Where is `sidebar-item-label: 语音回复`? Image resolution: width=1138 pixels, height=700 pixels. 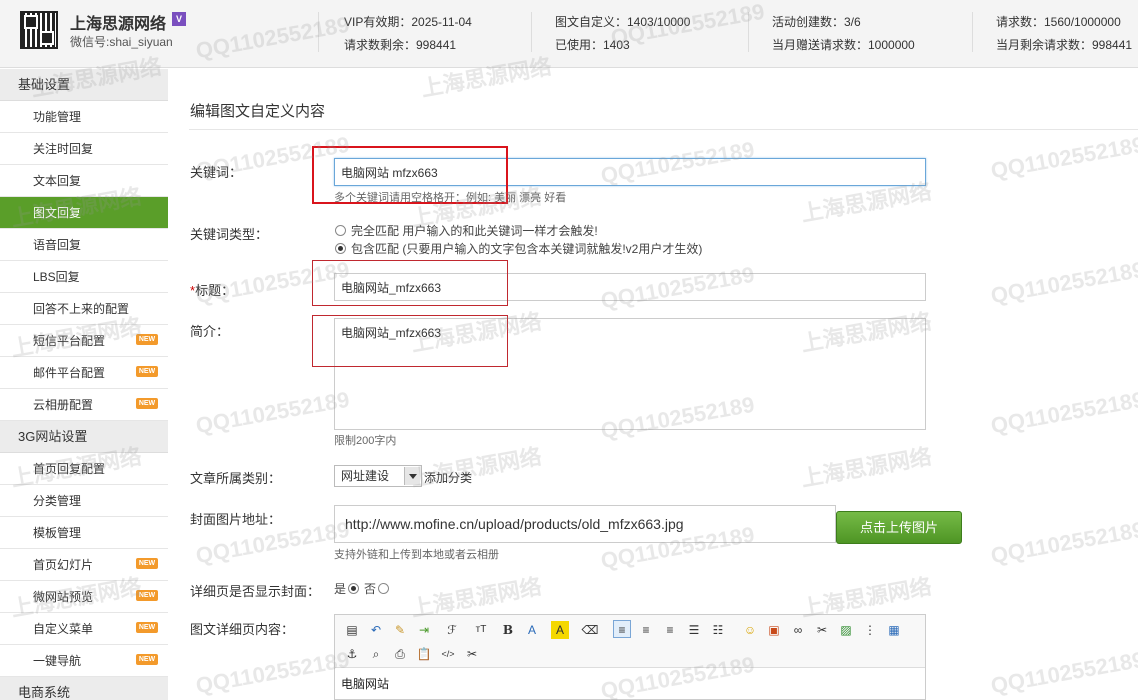 sidebar-item-label: 语音回复 is located at coordinates (57, 245).